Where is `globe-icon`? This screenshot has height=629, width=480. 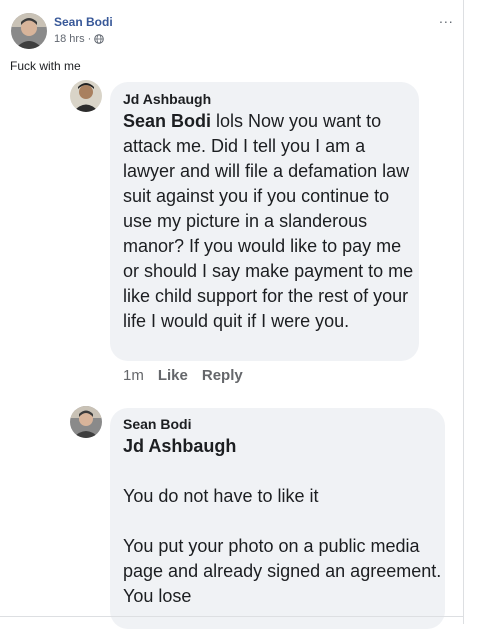 globe-icon is located at coordinates (99, 39).